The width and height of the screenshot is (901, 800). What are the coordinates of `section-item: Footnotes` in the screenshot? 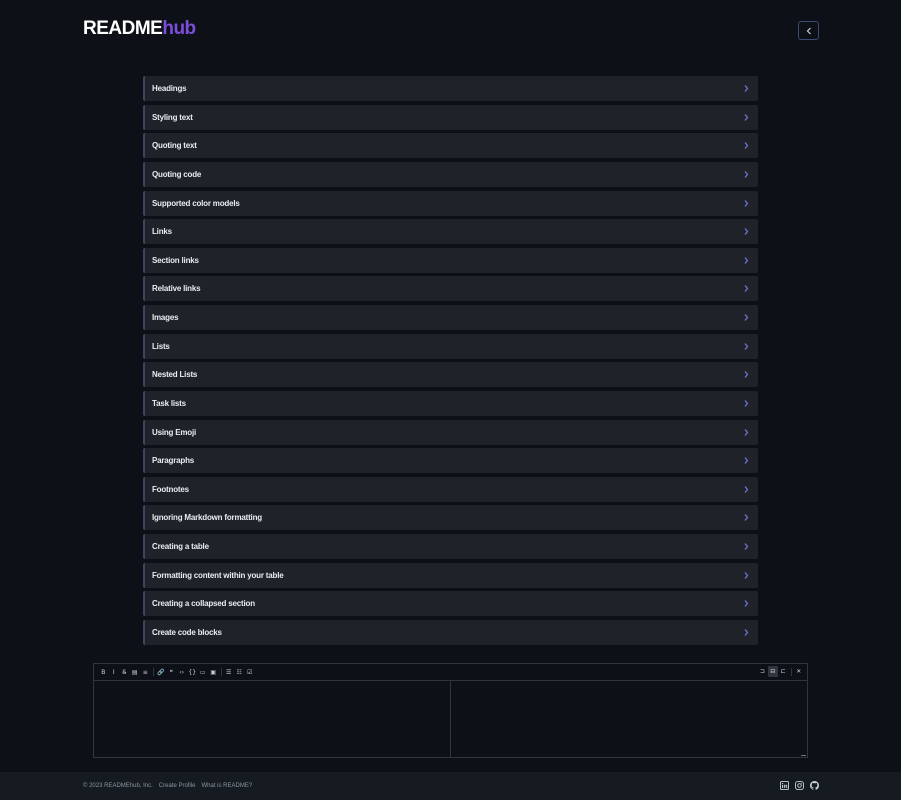 It's located at (450, 489).